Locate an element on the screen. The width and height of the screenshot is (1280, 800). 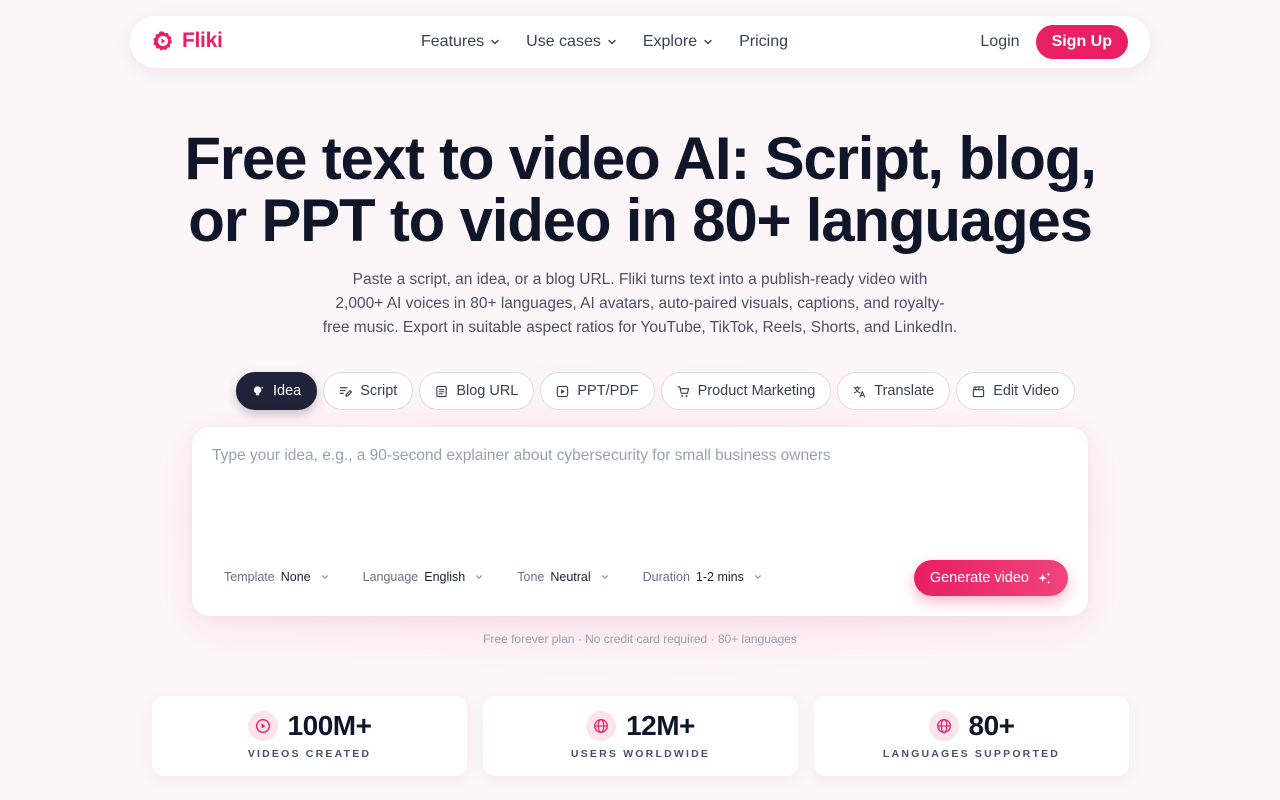
clapperboard-icon is located at coordinates (979, 391).